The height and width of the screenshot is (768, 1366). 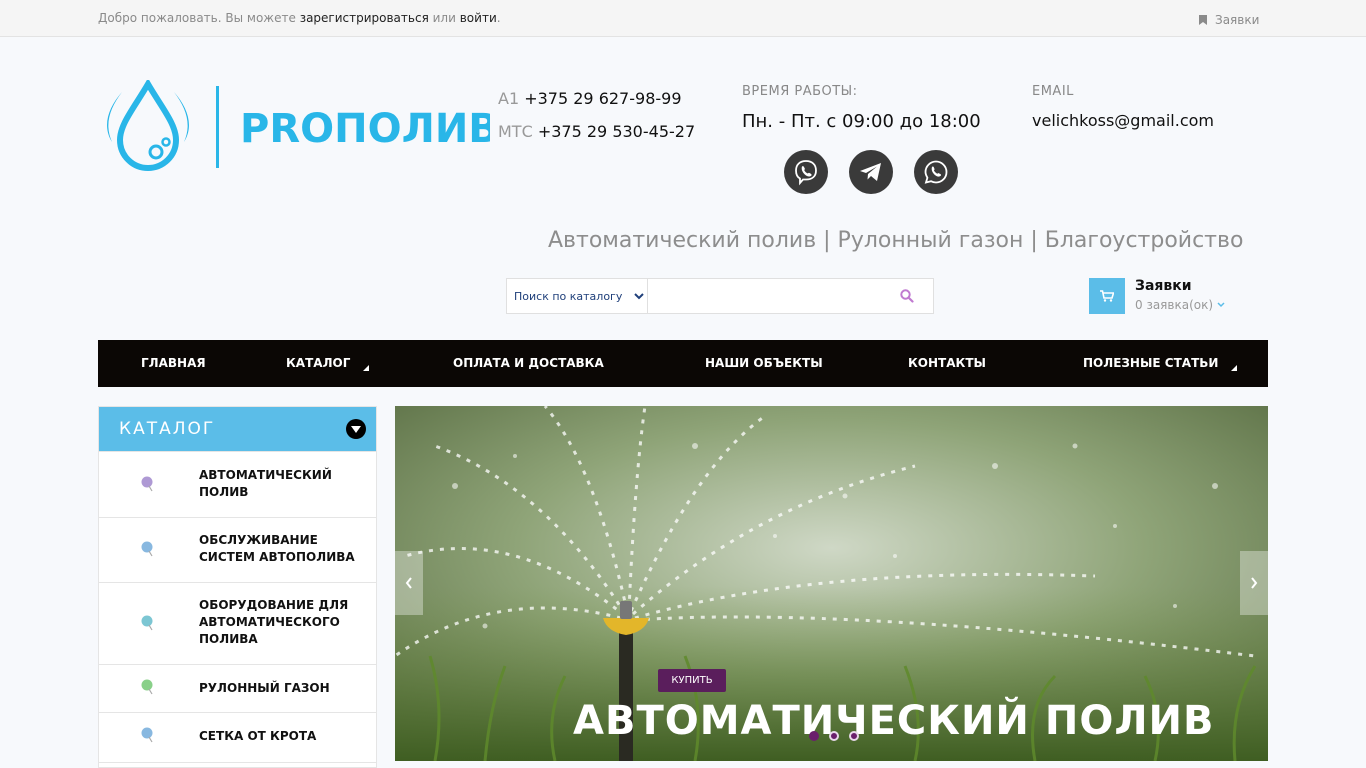 I want to click on messenger-links, so click(x=871, y=172).